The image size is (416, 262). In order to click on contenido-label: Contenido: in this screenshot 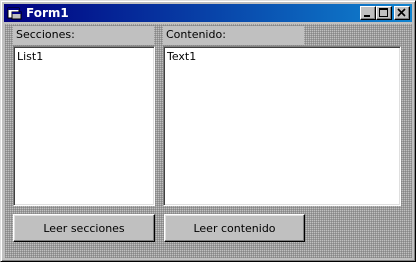, I will do `click(233, 35)`.